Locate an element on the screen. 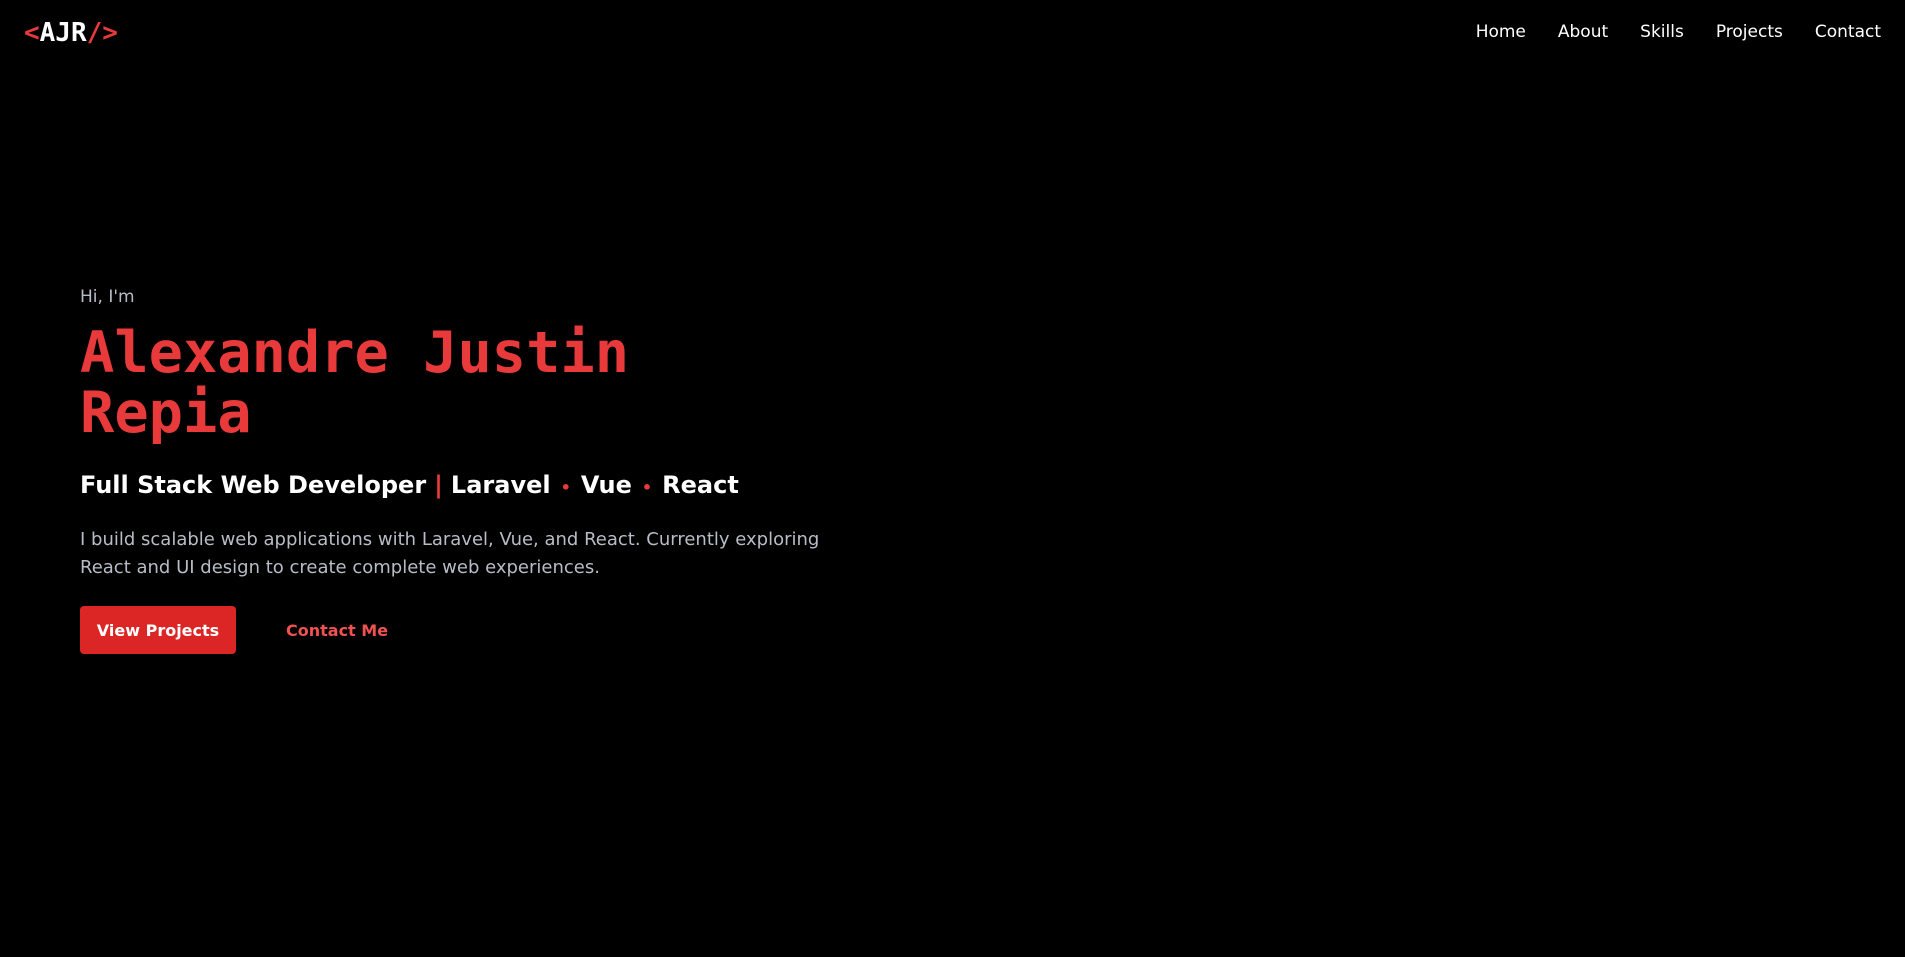  nav-link-skills: Skills is located at coordinates (1662, 32).